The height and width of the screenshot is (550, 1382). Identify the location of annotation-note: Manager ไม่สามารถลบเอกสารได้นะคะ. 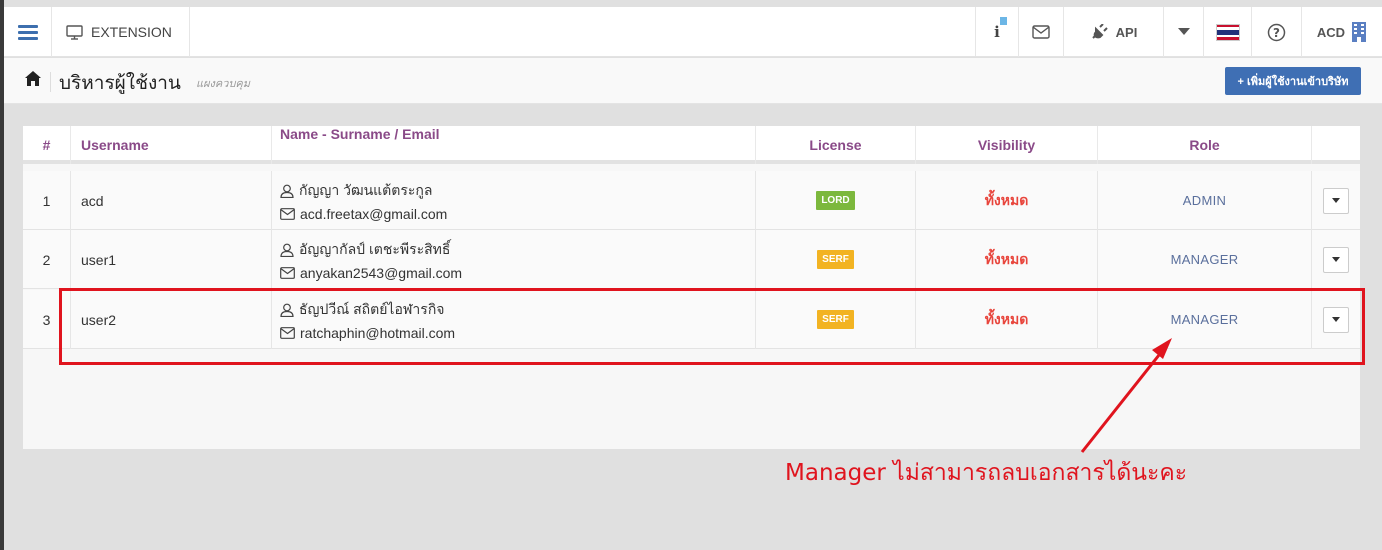
(986, 473).